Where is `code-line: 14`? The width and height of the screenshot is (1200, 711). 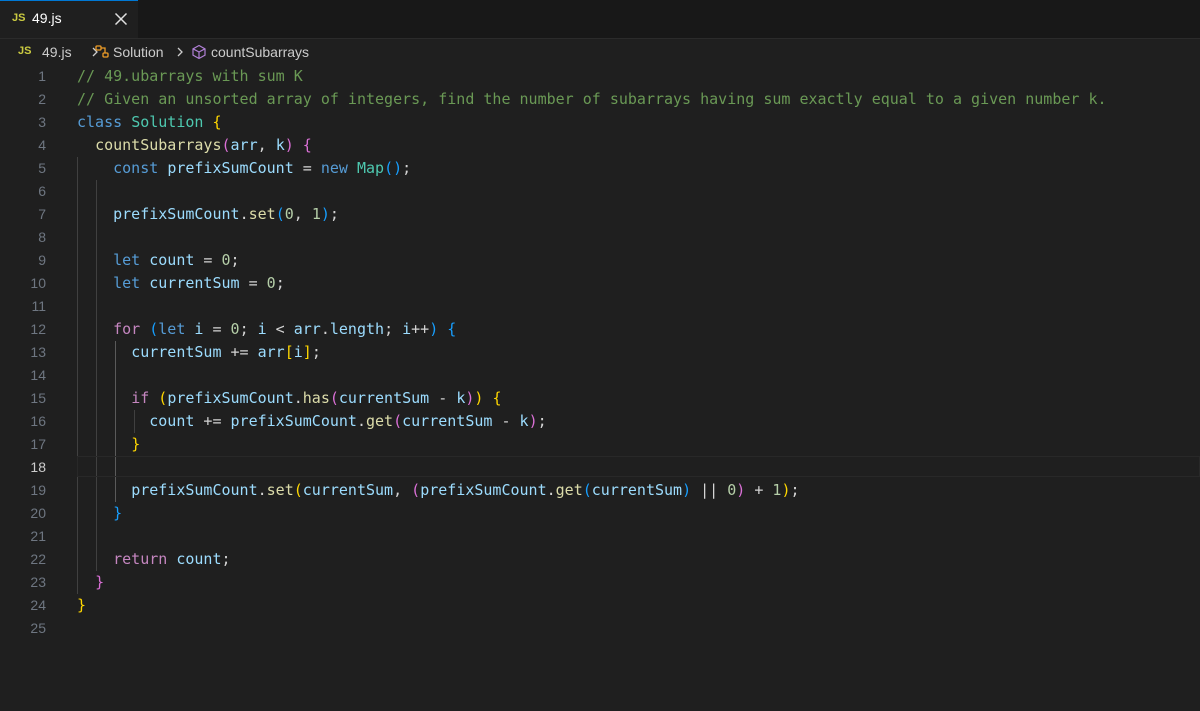
code-line: 14 is located at coordinates (600, 375).